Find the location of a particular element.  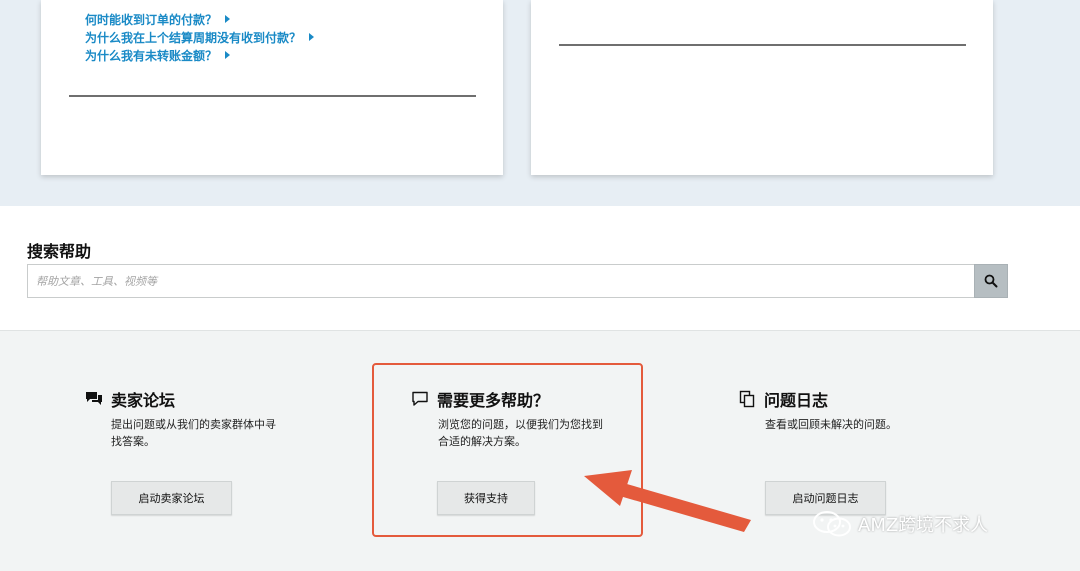

case-log-title: 问题日志 is located at coordinates (782, 399).